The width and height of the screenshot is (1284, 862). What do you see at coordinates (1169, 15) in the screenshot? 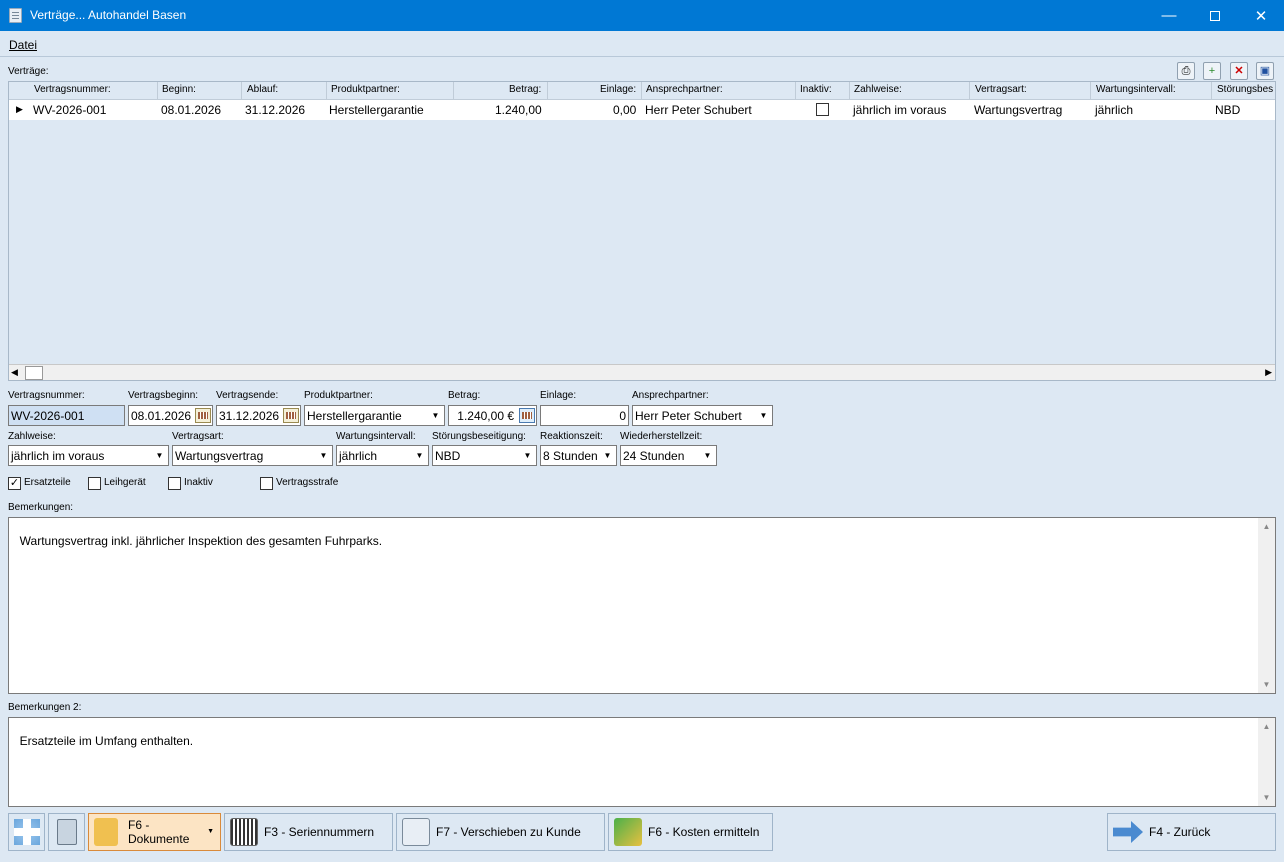
I see `minimize-button: —` at bounding box center [1169, 15].